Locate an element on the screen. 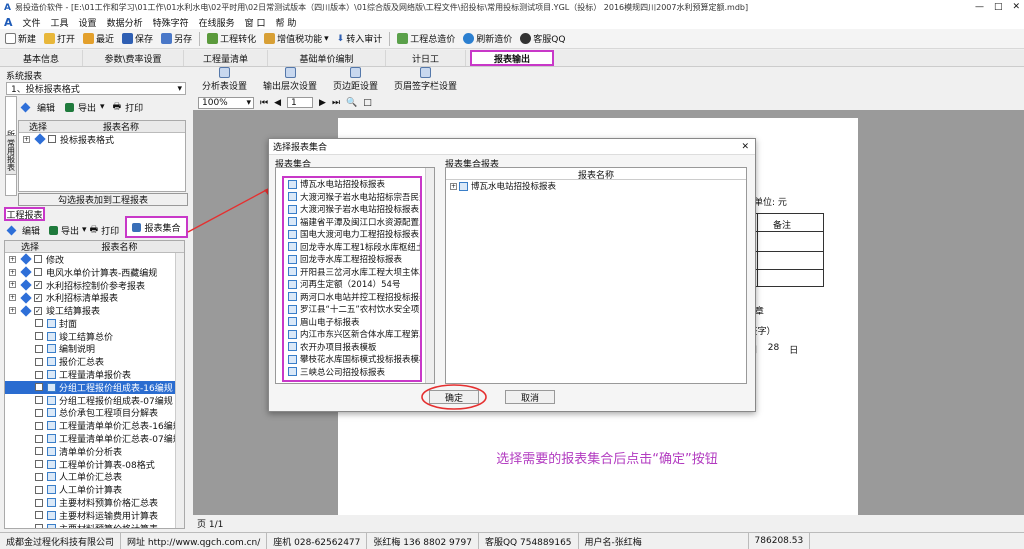  list-item: 罗江县“十二五”农村饮水安全项 is located at coordinates (354, 309).